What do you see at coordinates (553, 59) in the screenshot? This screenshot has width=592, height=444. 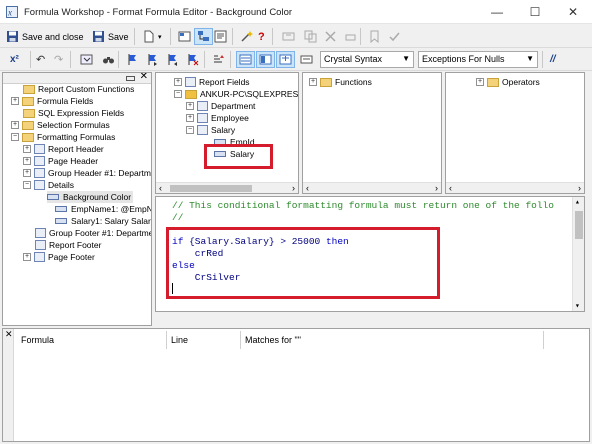 I see `comment-button: //` at bounding box center [553, 59].